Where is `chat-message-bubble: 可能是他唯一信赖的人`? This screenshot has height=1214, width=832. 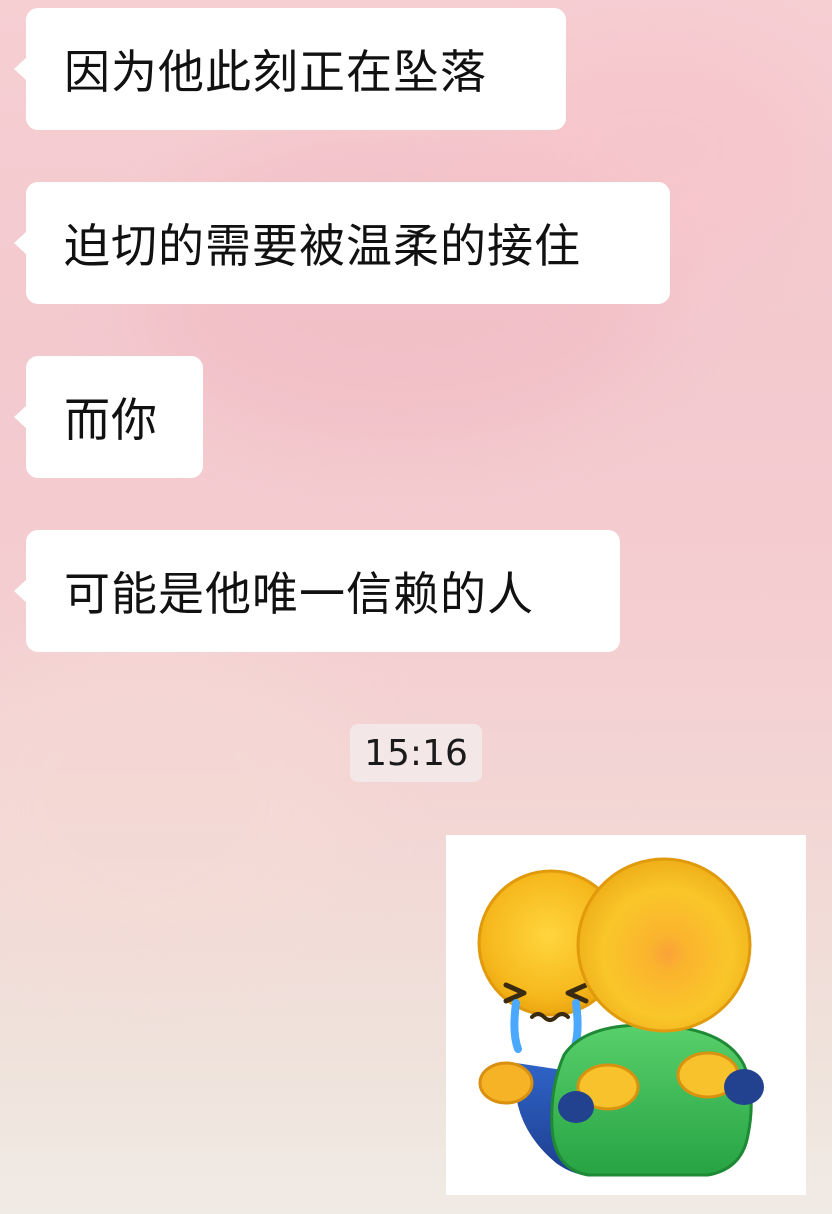
chat-message-bubble: 可能是他唯一信赖的人 is located at coordinates (317, 591).